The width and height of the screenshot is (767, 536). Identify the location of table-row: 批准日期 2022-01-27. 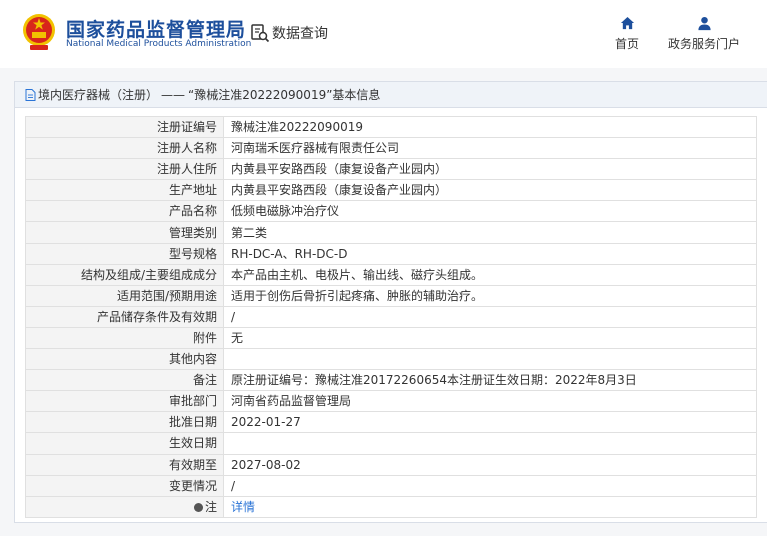
(391, 422).